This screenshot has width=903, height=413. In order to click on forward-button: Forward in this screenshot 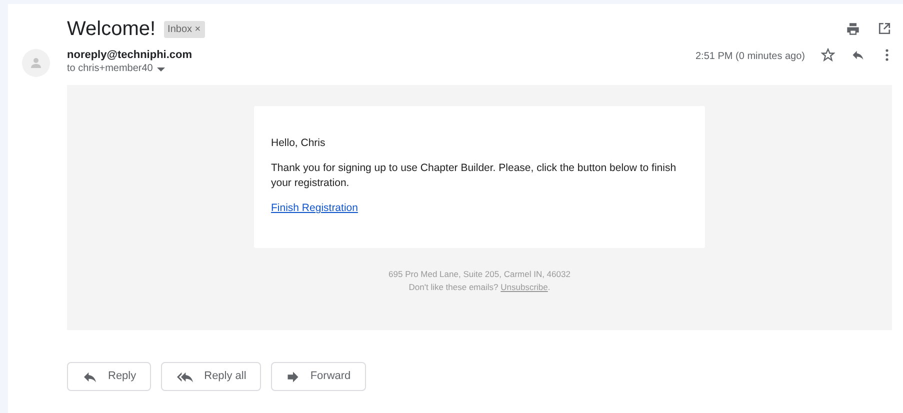, I will do `click(318, 376)`.